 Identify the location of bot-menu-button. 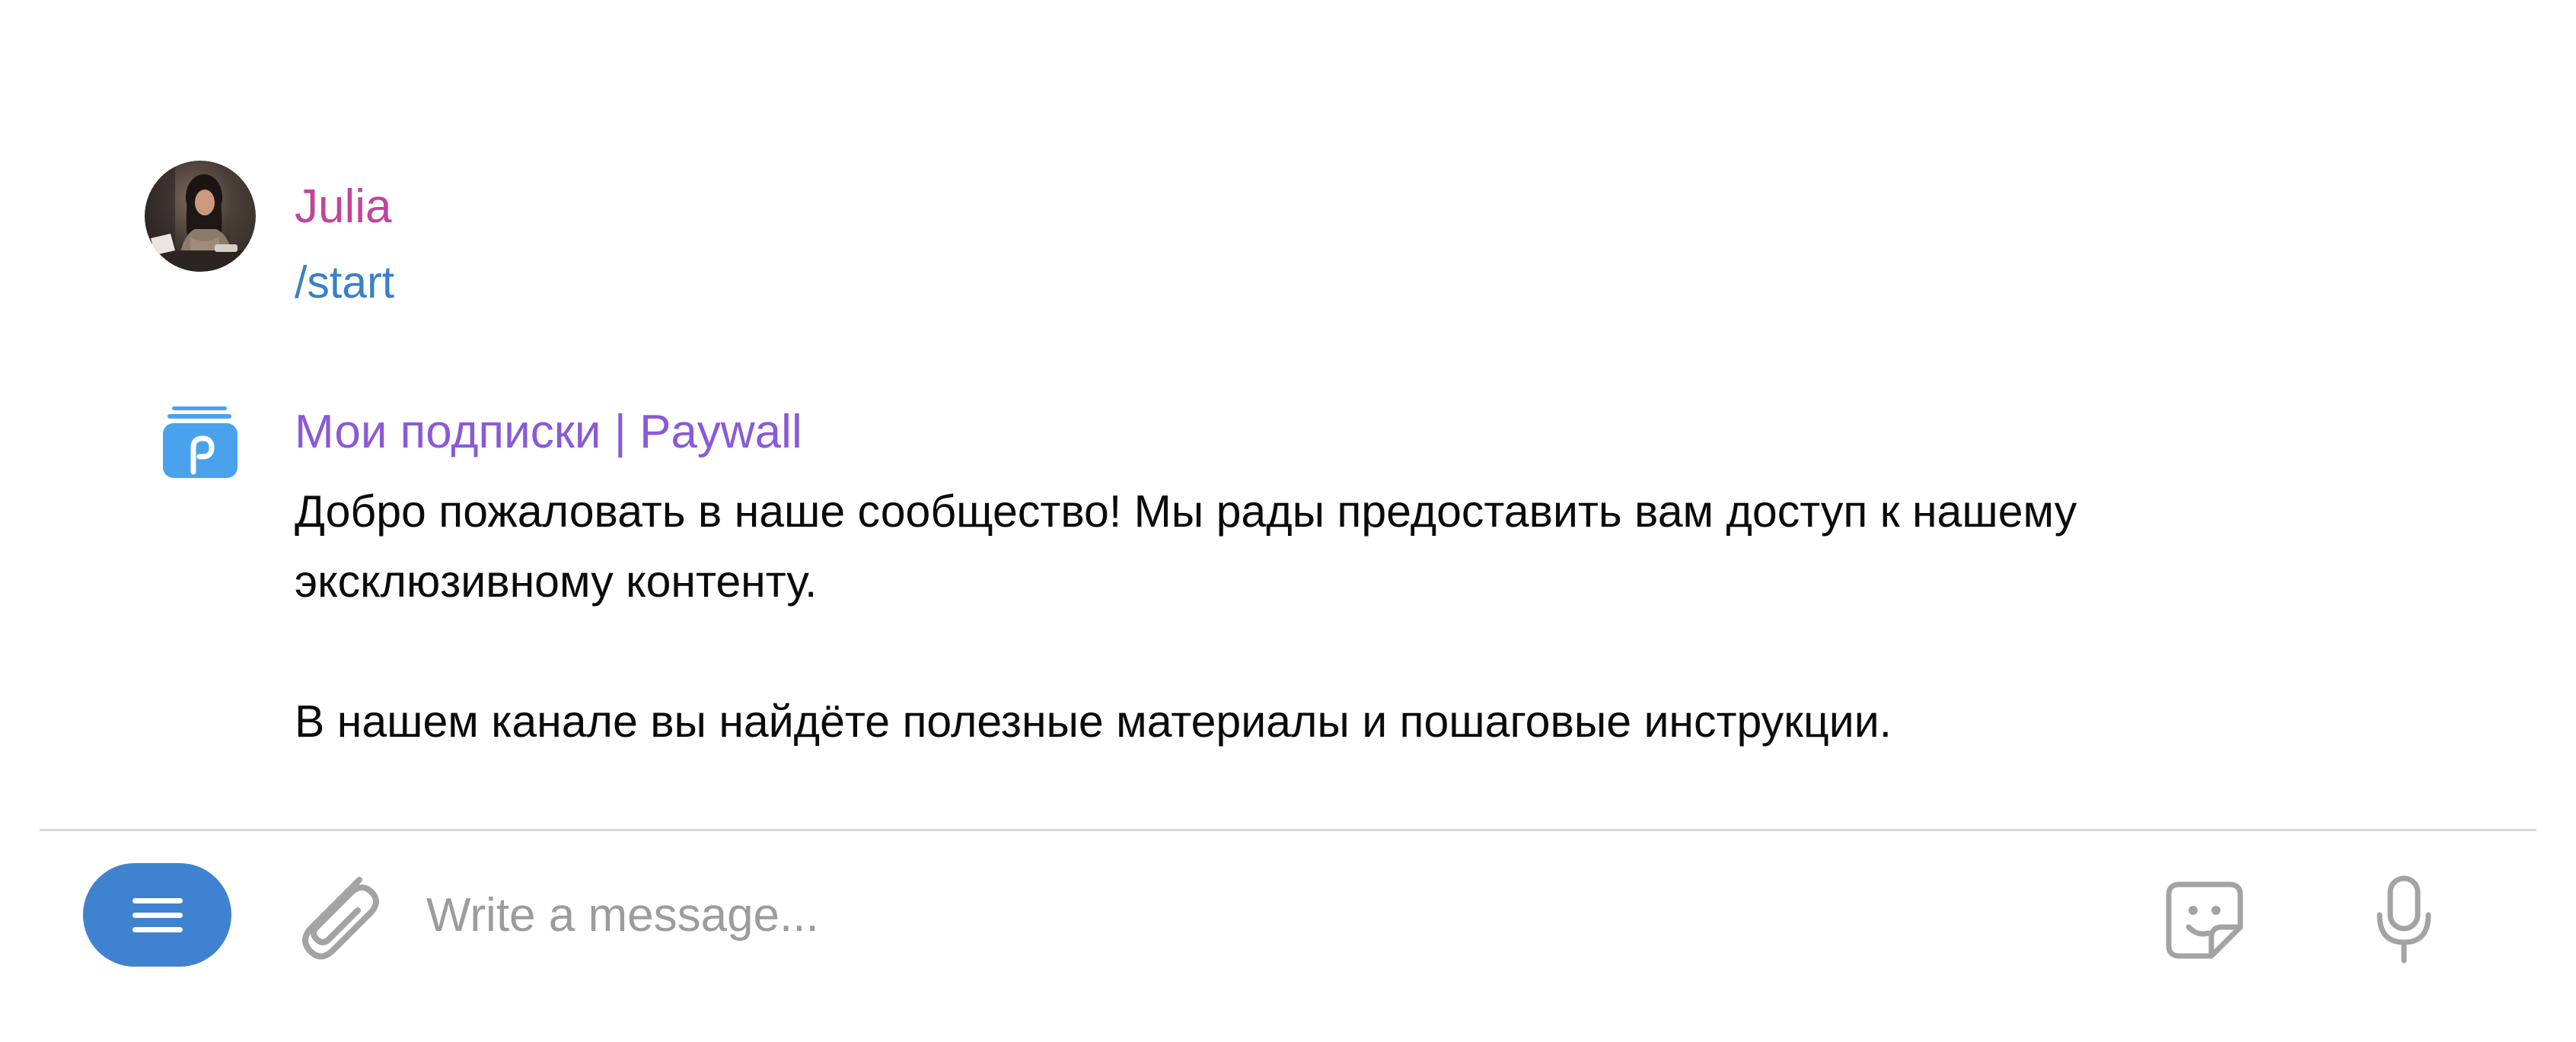
(157, 915).